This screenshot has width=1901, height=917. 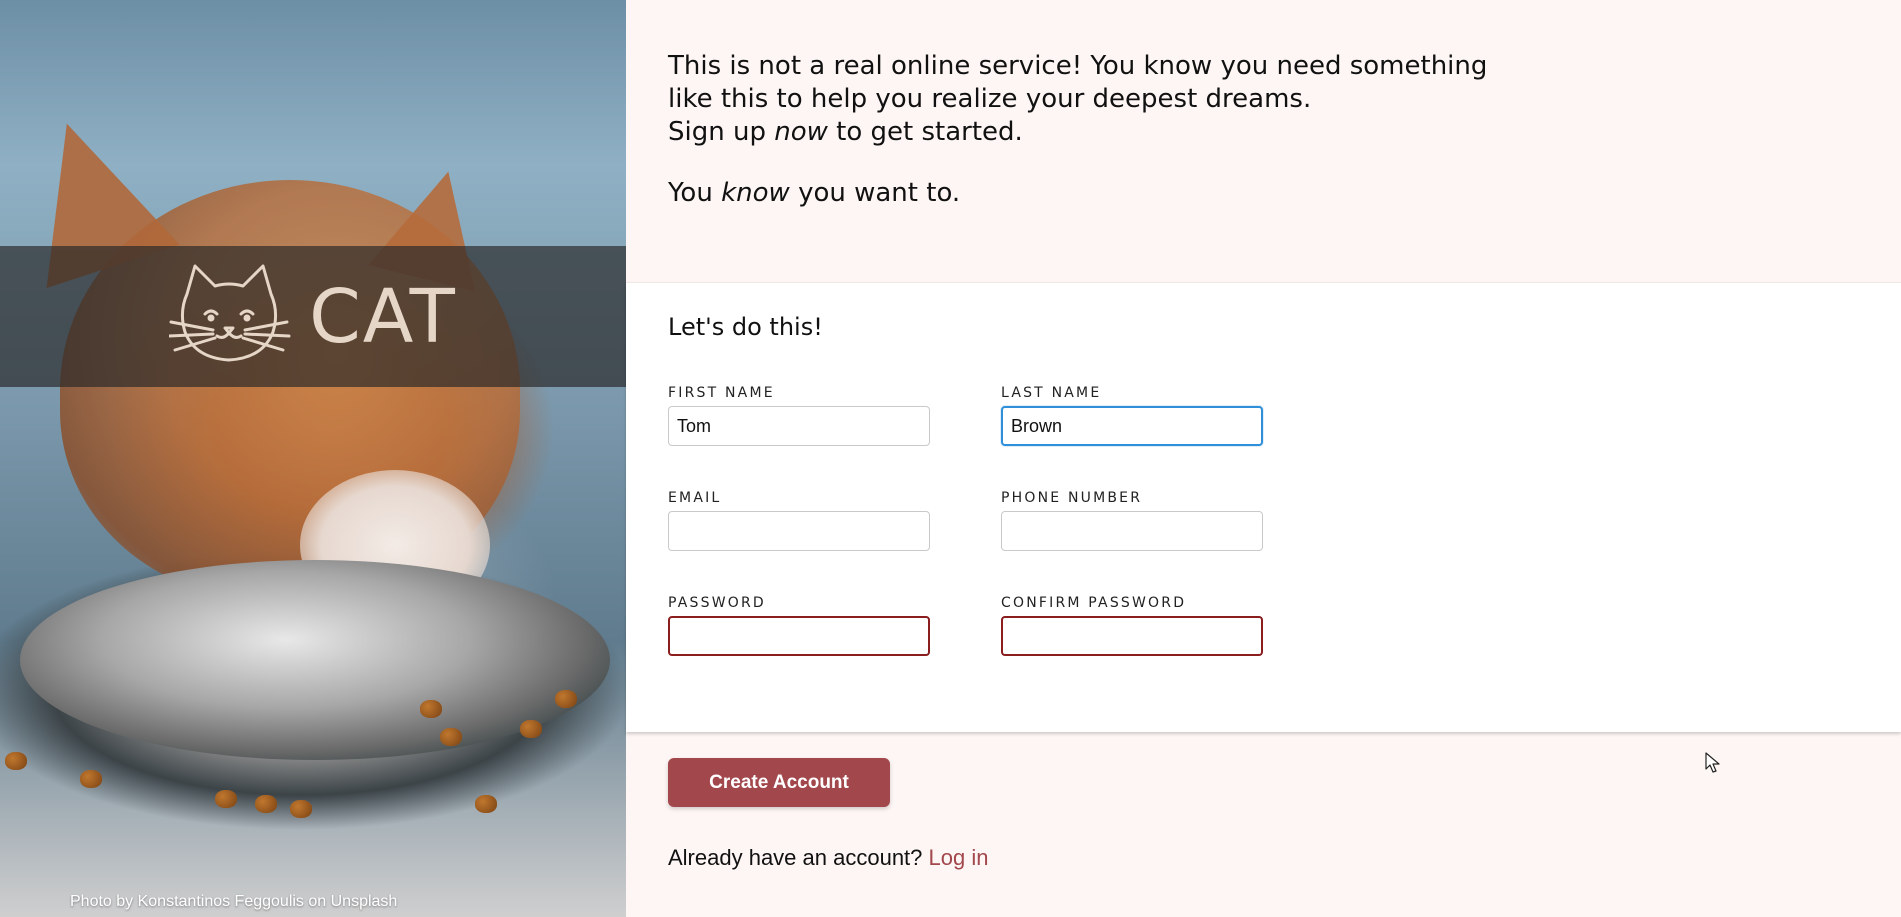 What do you see at coordinates (755, 193) in the screenshot?
I see `tagline-emphasis: know` at bounding box center [755, 193].